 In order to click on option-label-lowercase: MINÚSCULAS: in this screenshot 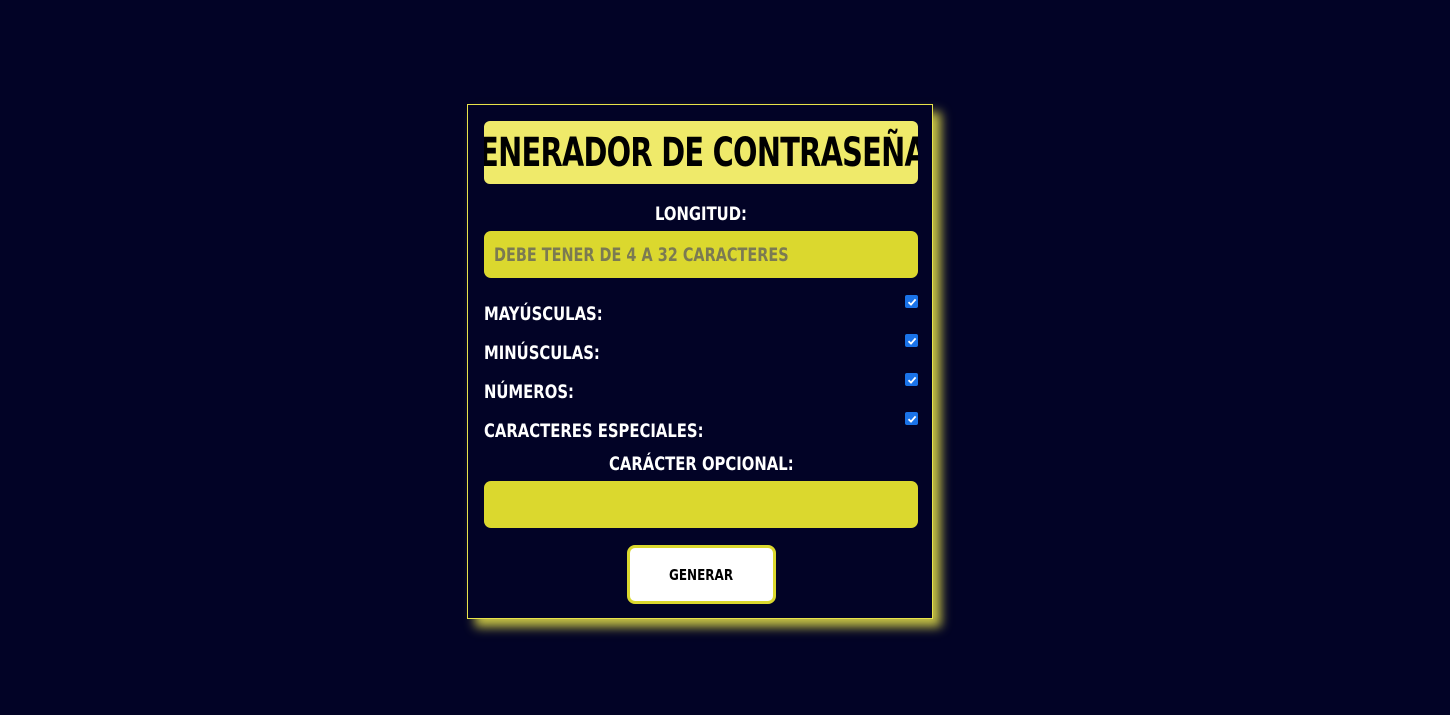, I will do `click(542, 353)`.